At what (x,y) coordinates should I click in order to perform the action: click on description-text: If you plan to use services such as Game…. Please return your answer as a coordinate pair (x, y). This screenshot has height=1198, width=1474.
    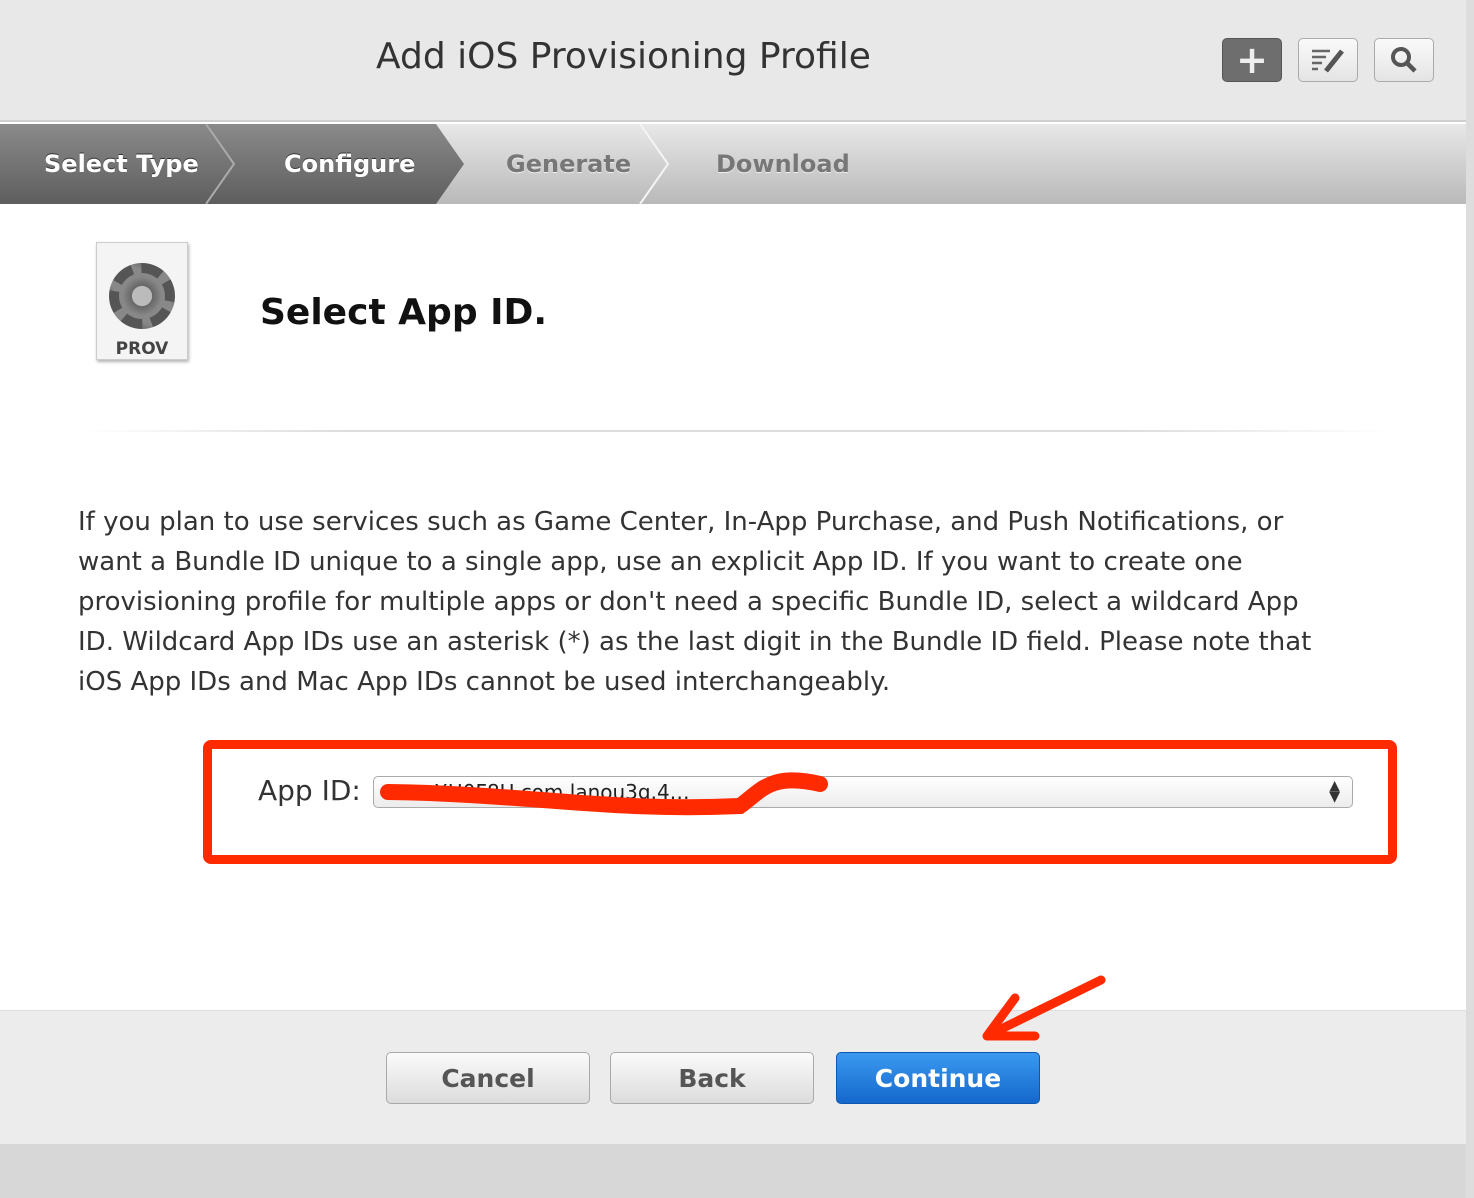
    Looking at the image, I should click on (695, 602).